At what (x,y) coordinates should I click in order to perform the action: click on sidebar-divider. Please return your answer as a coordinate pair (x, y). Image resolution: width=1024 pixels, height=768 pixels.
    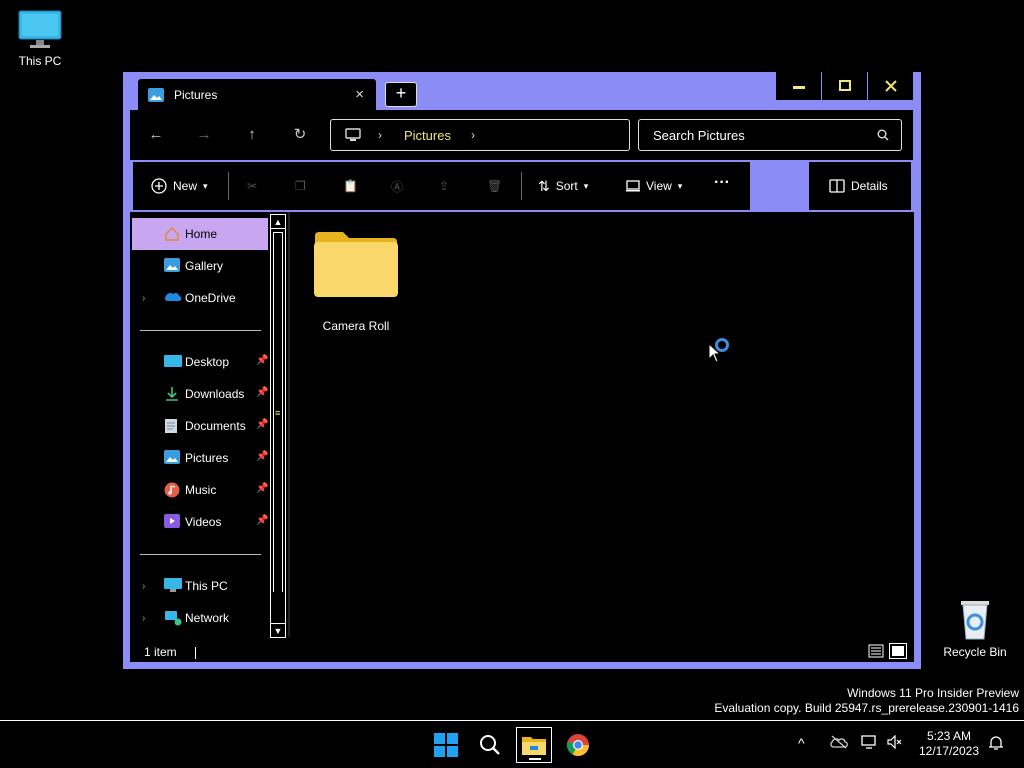
    Looking at the image, I should click on (200, 554).